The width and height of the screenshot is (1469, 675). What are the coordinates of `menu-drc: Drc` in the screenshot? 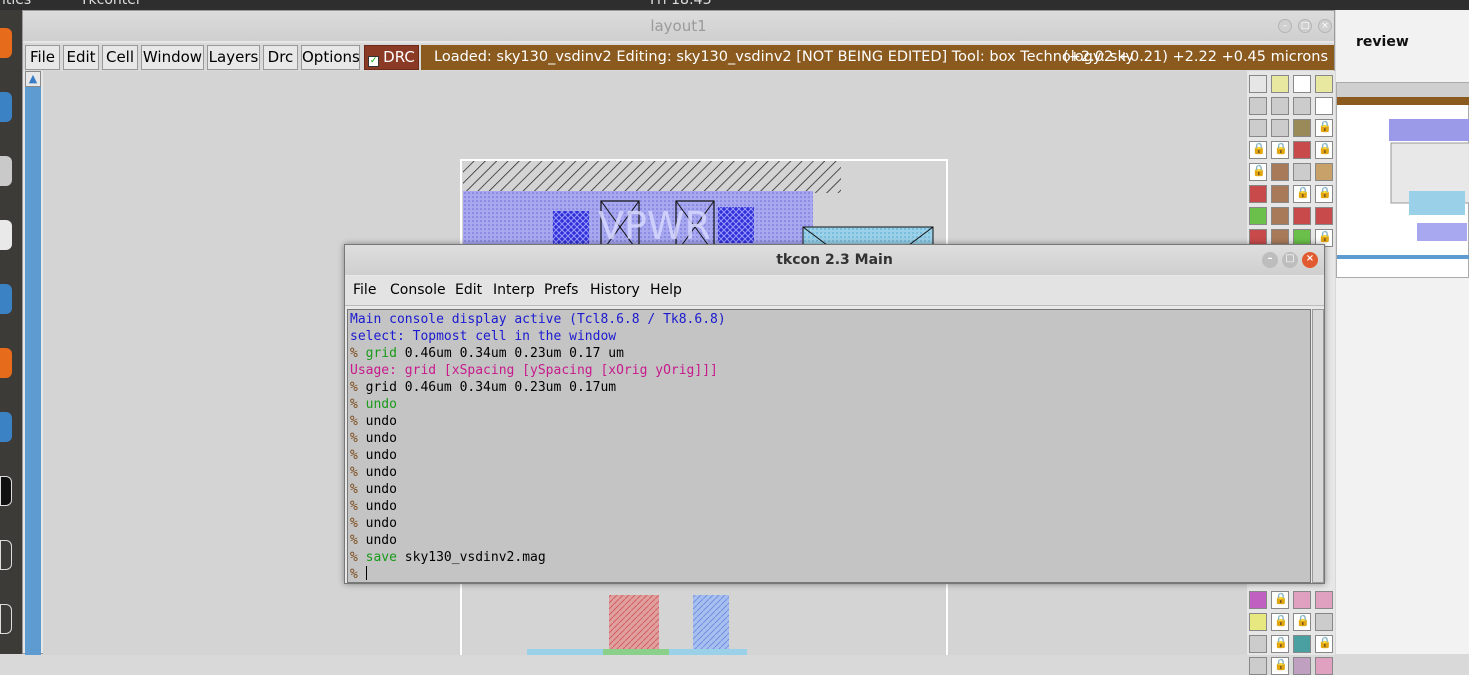 It's located at (280, 57).